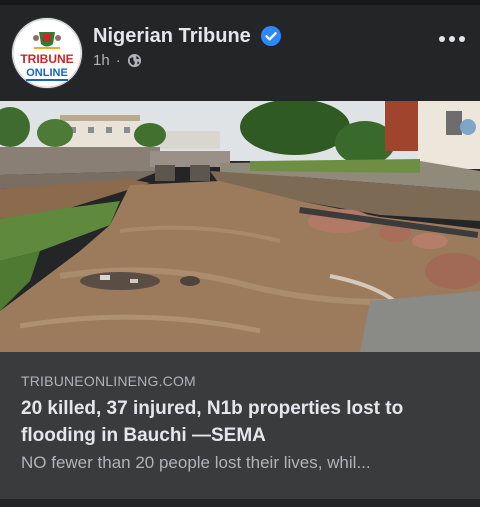  I want to click on post-meta: 1h ·, so click(117, 60).